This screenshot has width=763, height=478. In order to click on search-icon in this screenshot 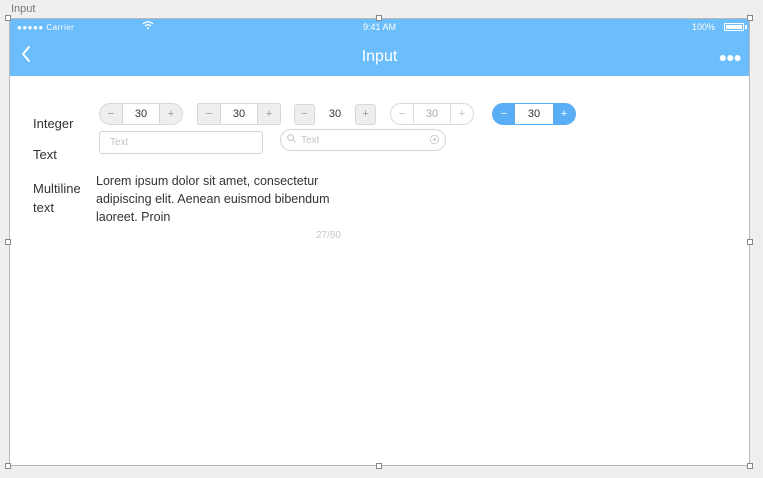, I will do `click(291, 138)`.